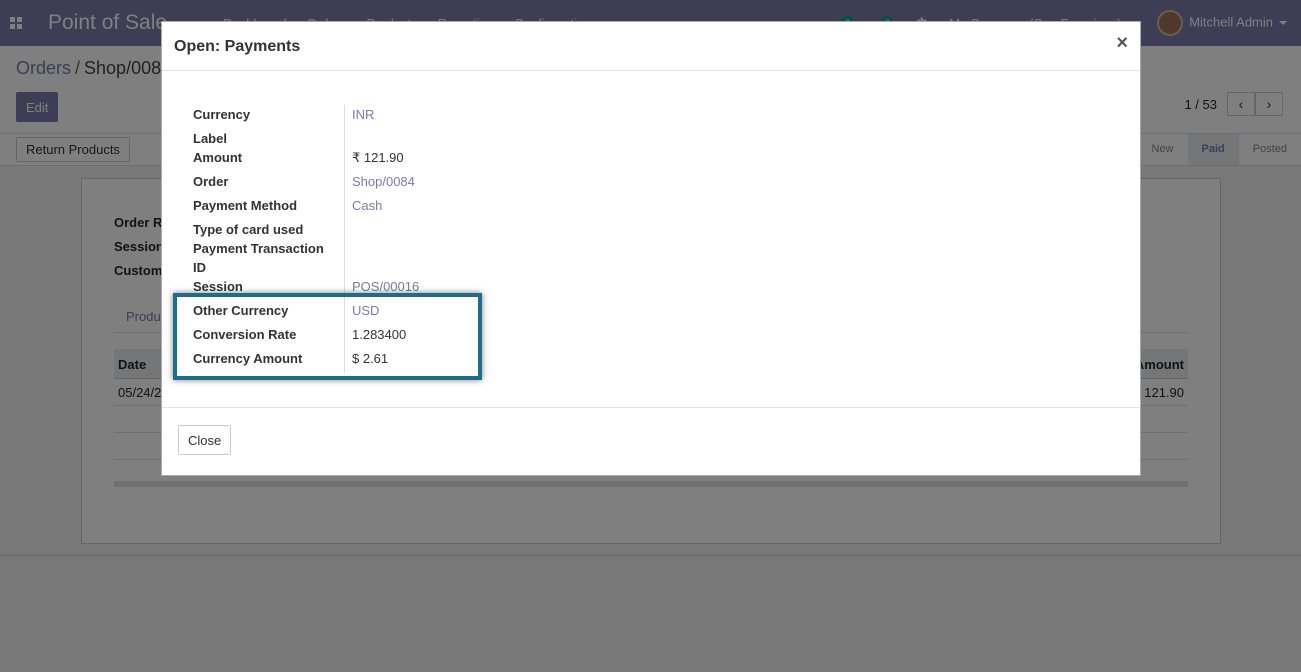 The width and height of the screenshot is (1301, 672). I want to click on close-button: Close, so click(205, 440).